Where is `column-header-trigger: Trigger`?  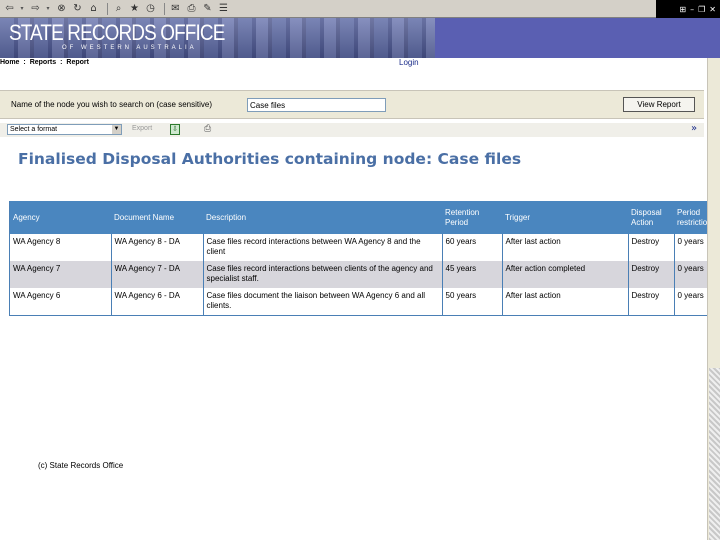
column-header-trigger: Trigger is located at coordinates (565, 217).